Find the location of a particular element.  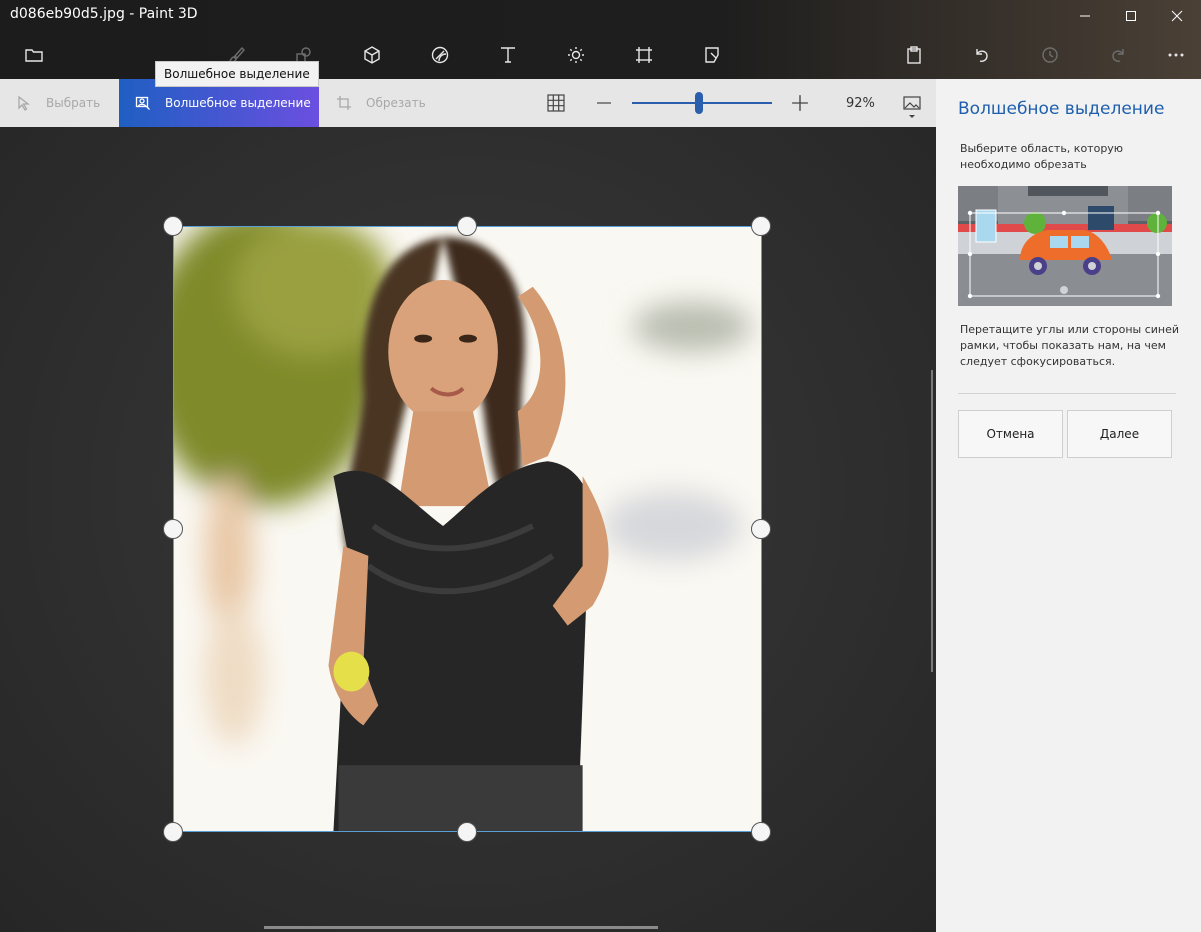

paste-button is located at coordinates (914, 55).